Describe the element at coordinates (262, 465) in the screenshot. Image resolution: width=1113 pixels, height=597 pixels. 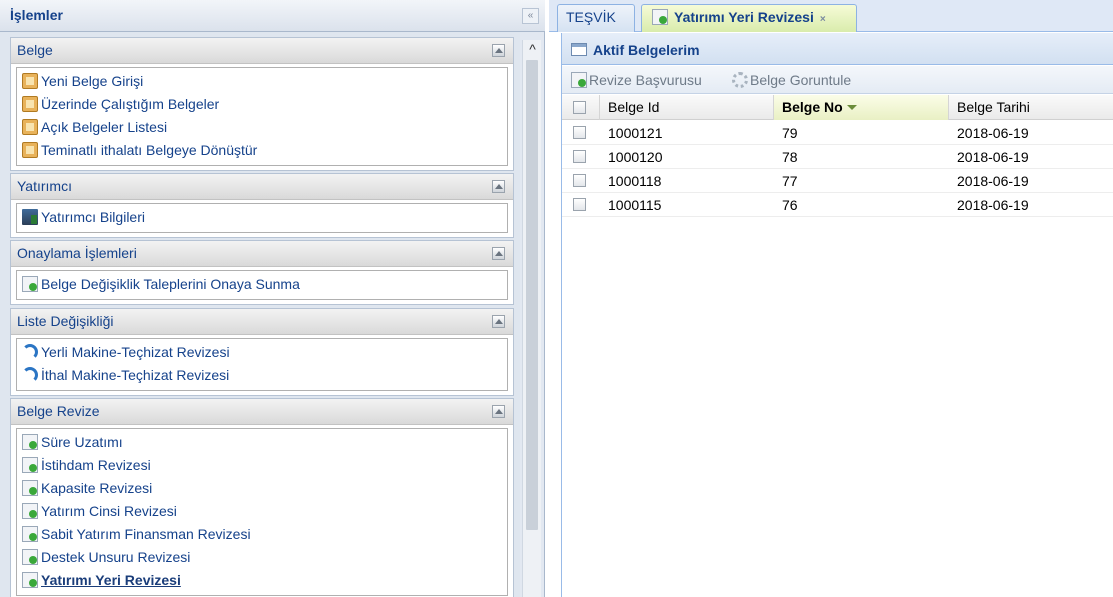
I see `menu-item-istihdam: İstihdam Revizesi` at that location.